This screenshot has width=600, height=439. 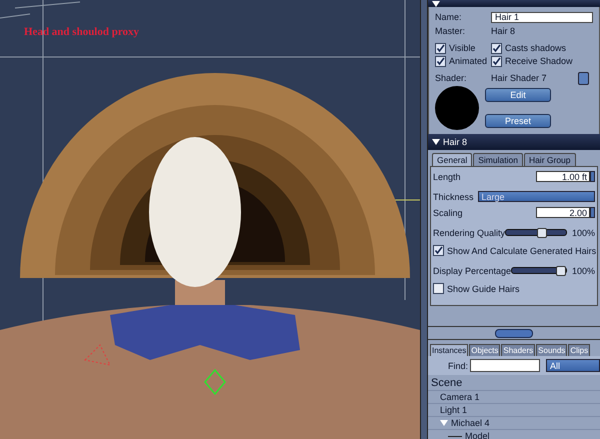 What do you see at coordinates (447, 177) in the screenshot?
I see `field-label: Length` at bounding box center [447, 177].